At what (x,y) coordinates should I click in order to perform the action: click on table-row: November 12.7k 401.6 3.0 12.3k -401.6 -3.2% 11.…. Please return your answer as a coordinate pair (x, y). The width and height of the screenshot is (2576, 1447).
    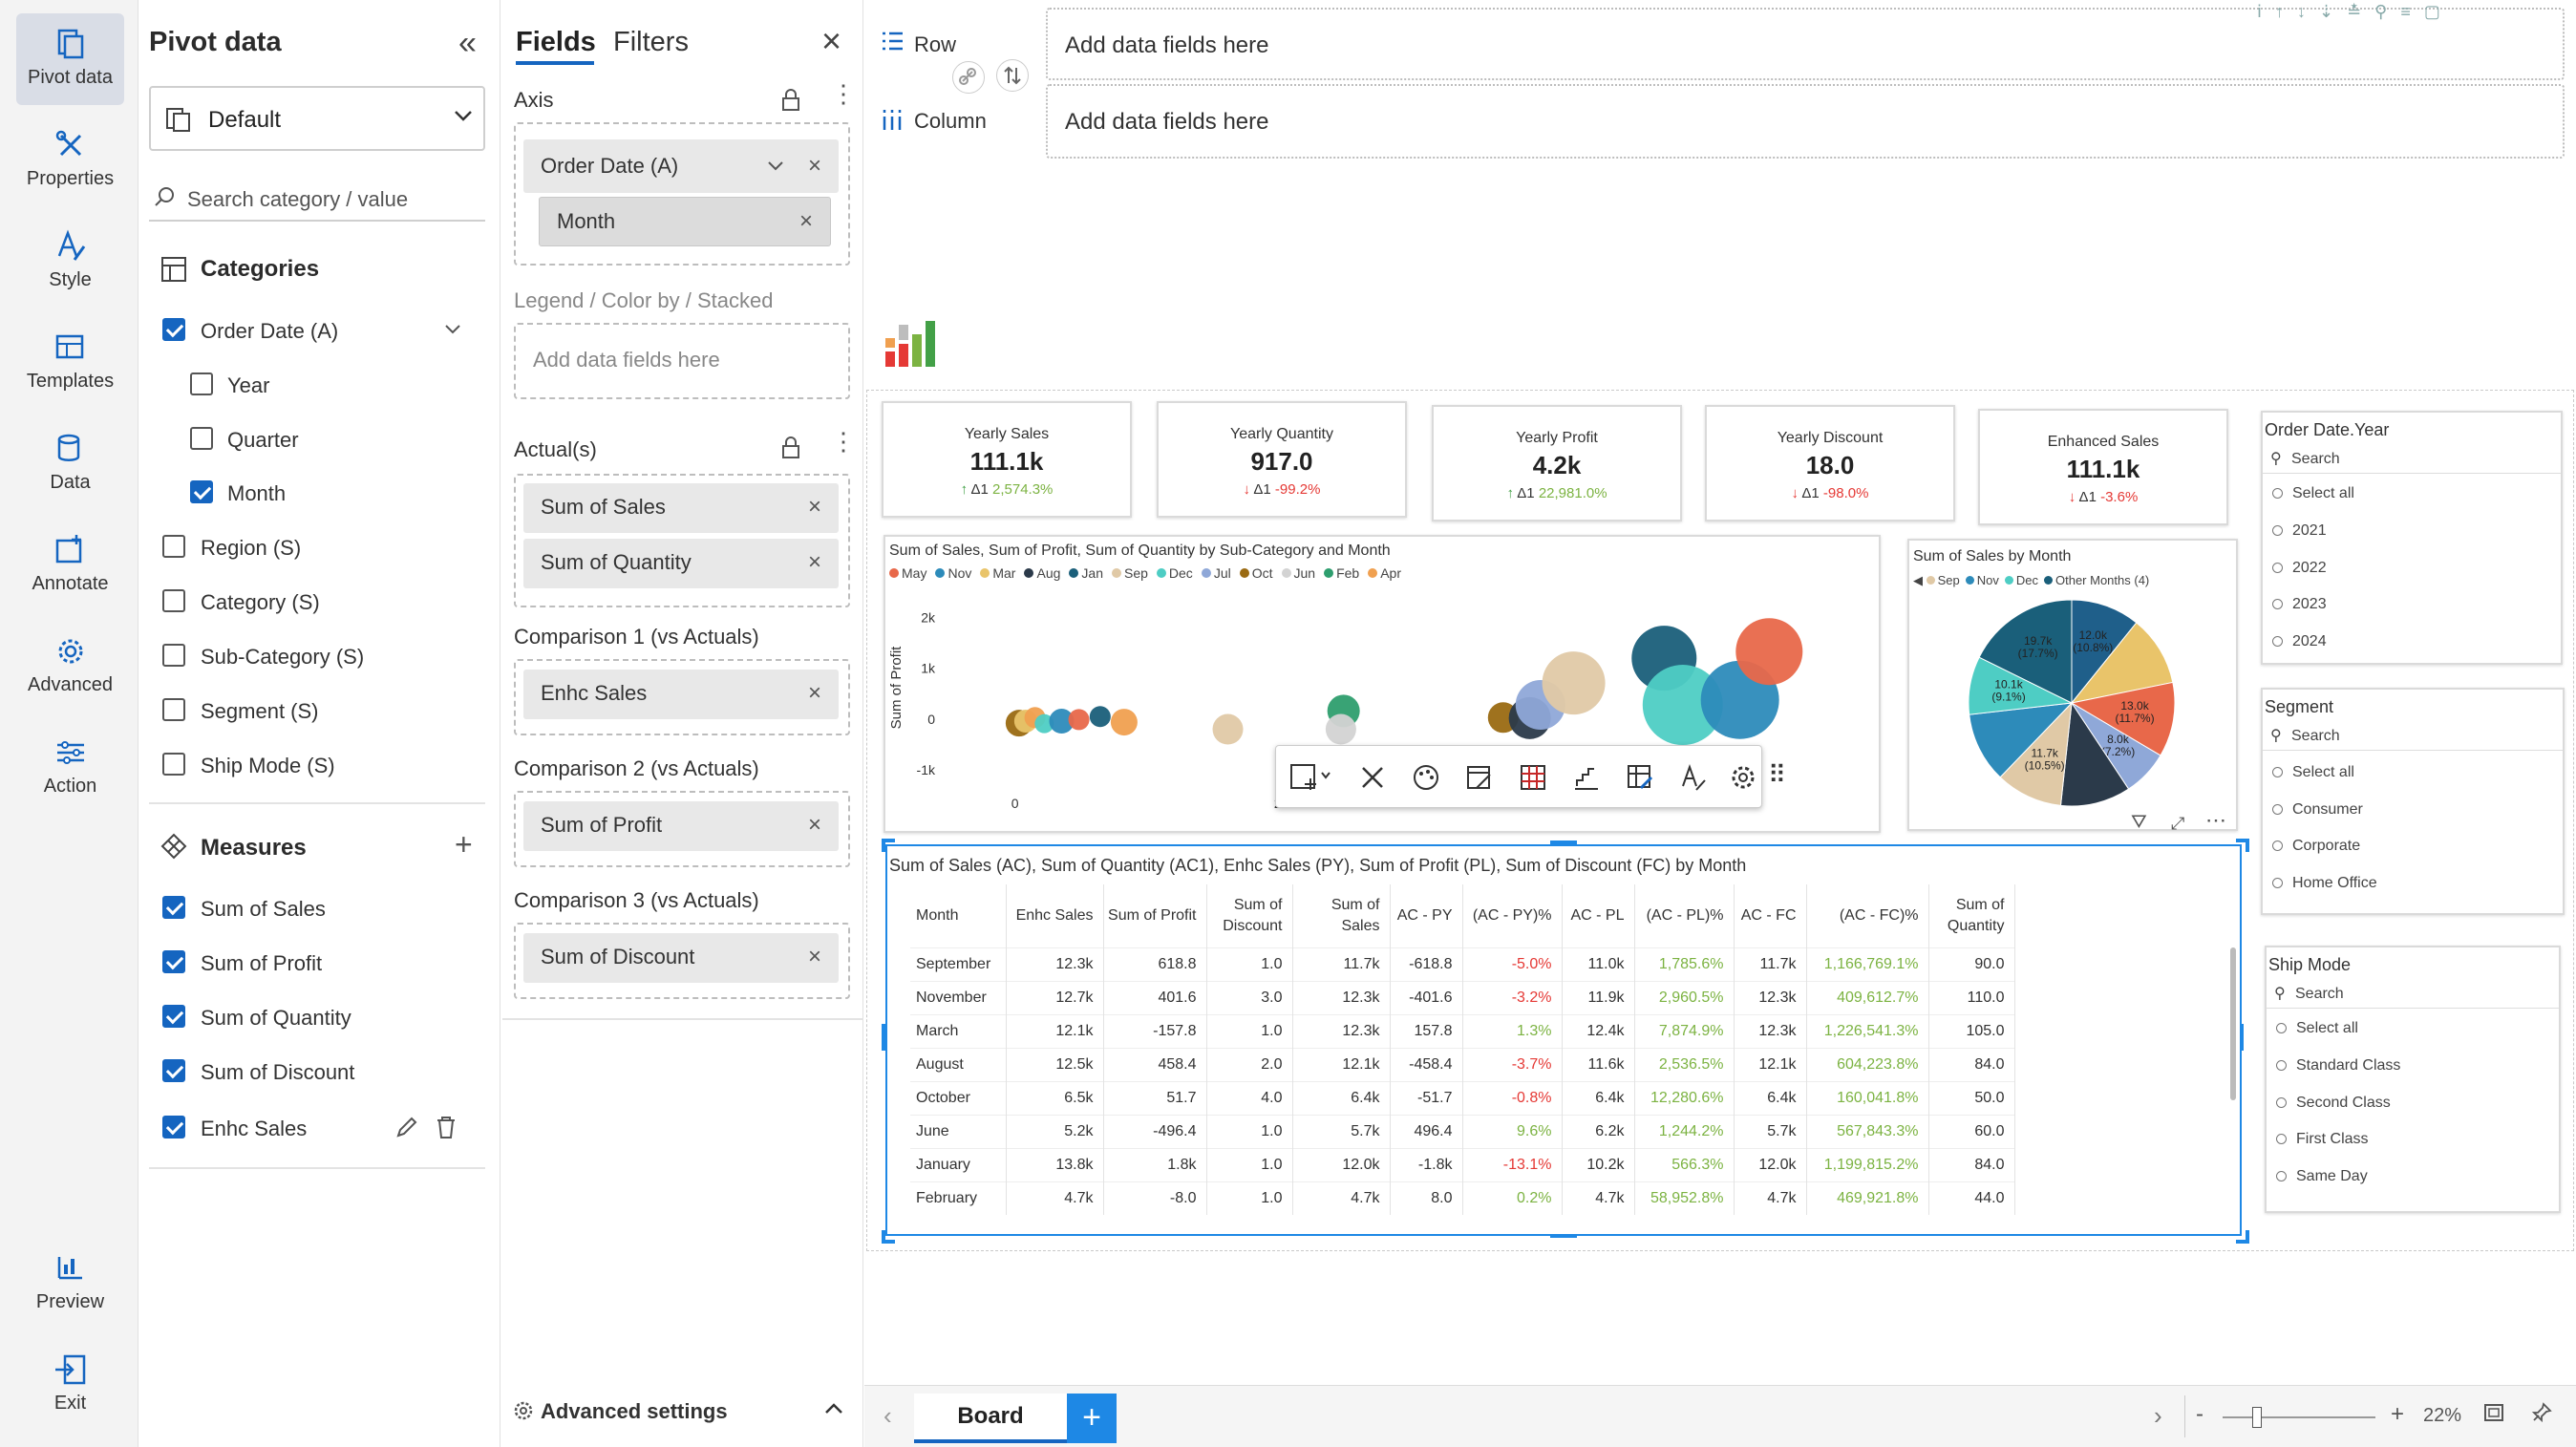
    Looking at the image, I should click on (1462, 997).